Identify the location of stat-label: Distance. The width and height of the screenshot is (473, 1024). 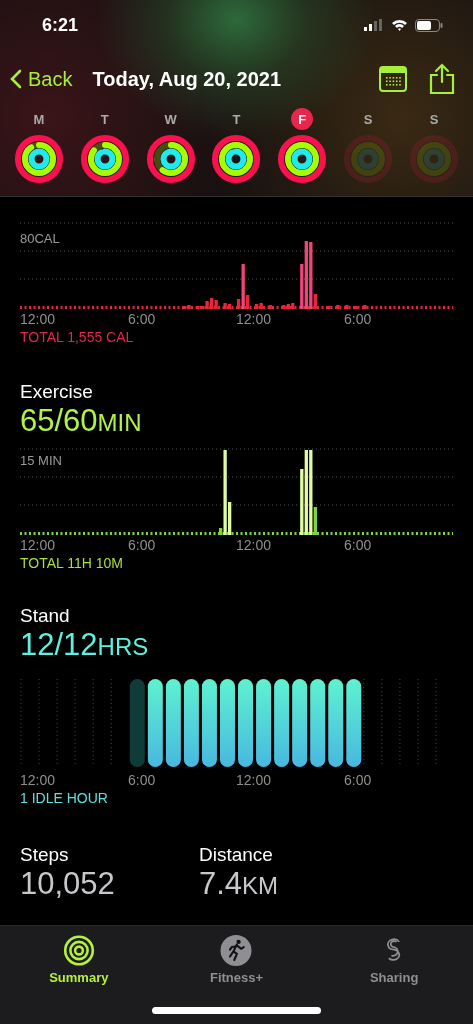
(236, 855).